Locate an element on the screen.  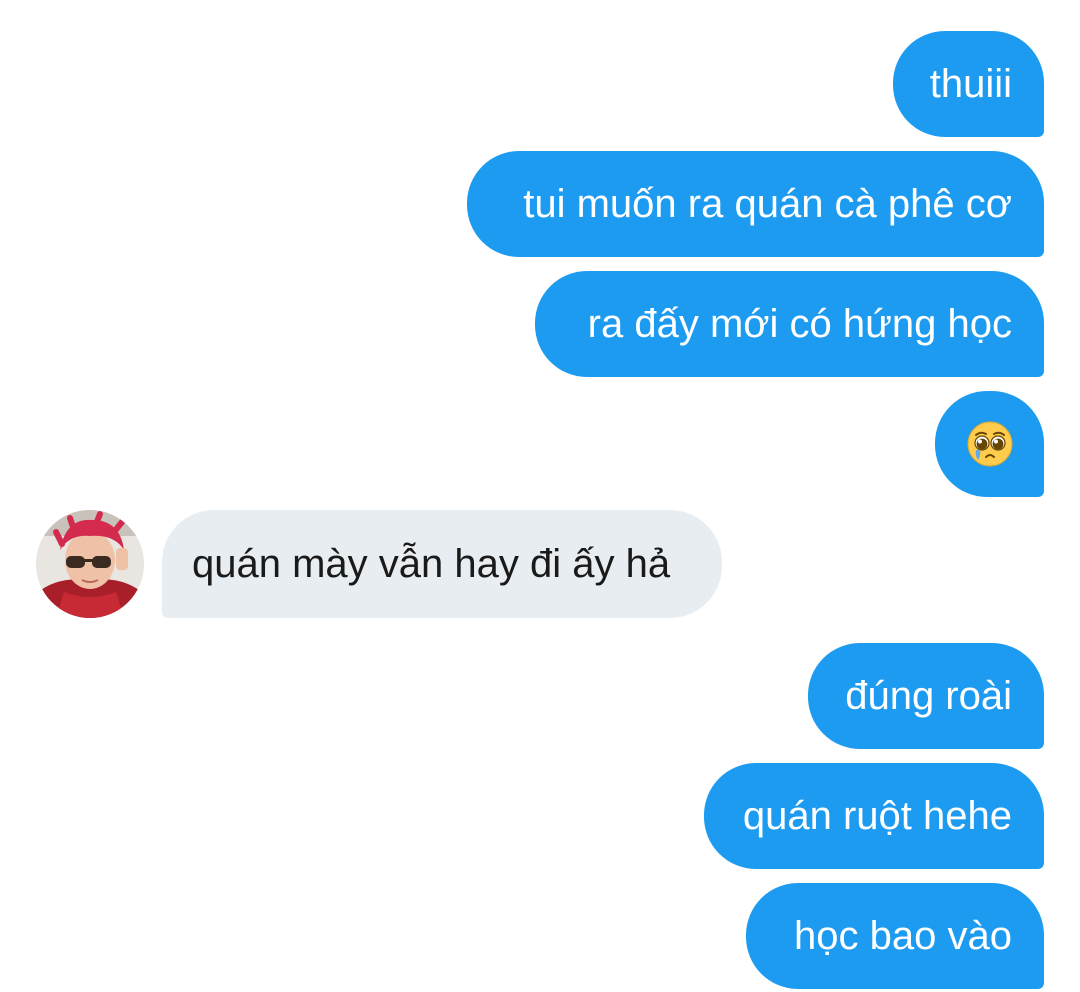
message-text: tui muốn ra quán cà phê cơ is located at coordinates (767, 204).